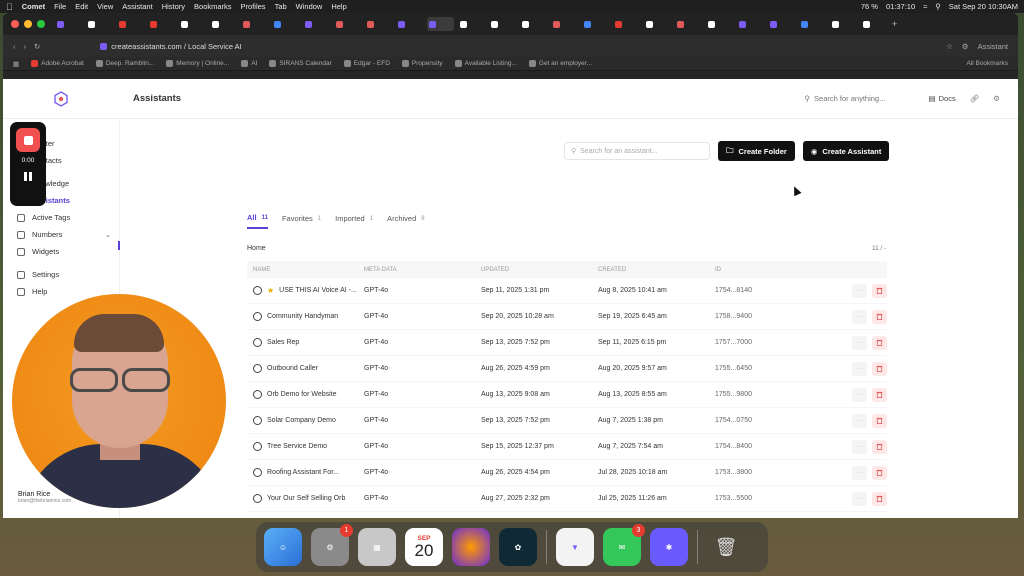 The image size is (1024, 576). I want to click on status-timer: 01:37:10, so click(900, 6).